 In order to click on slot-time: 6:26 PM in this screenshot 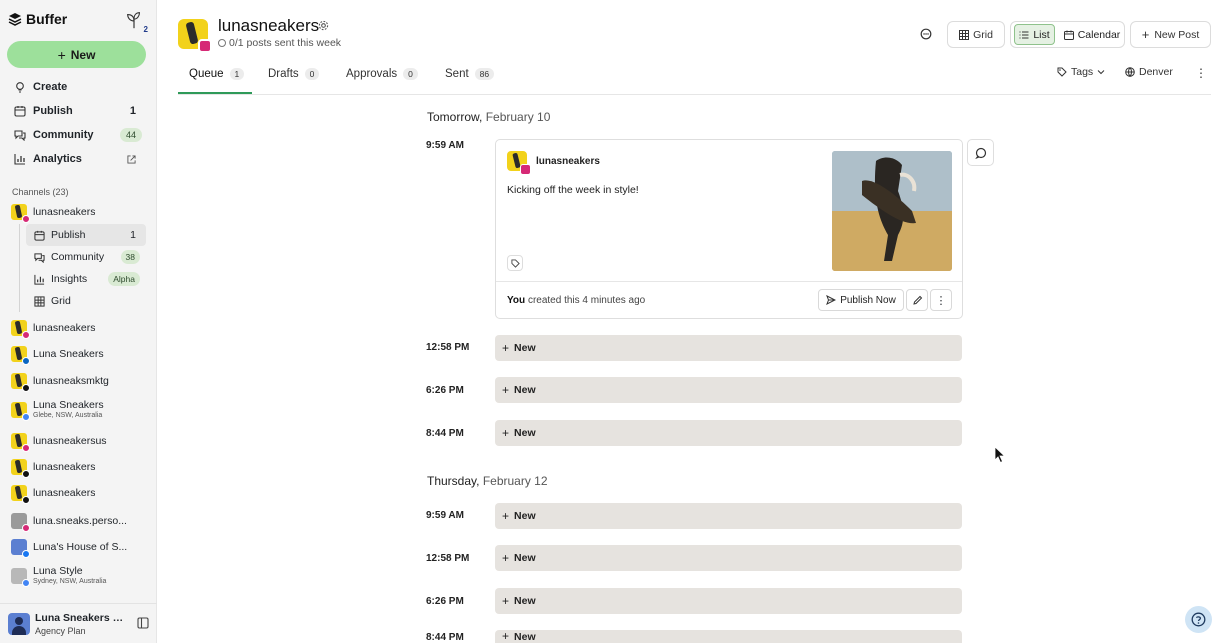, I will do `click(445, 390)`.